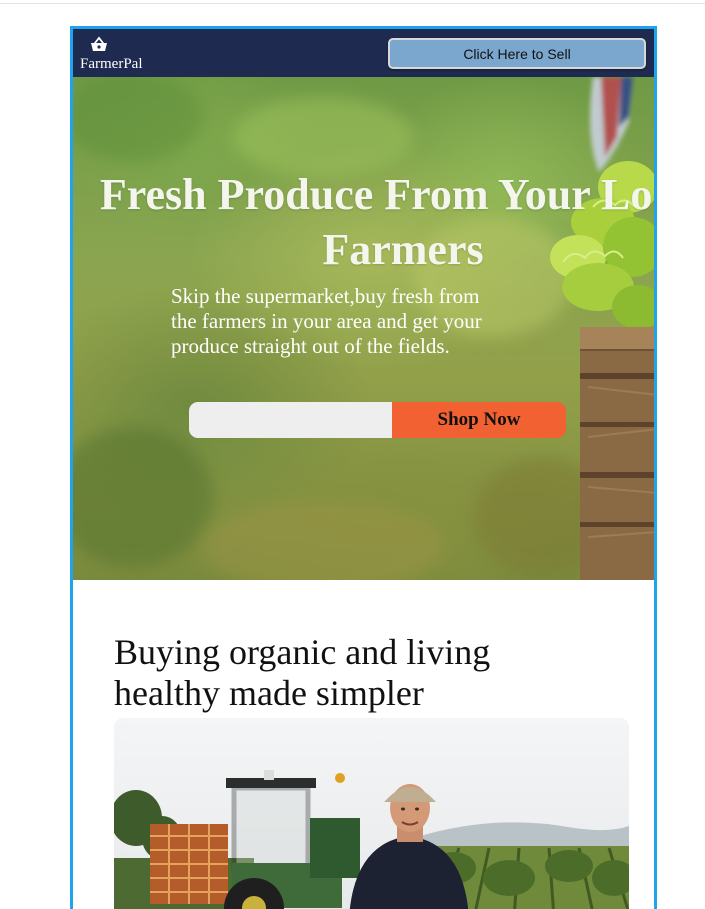 The width and height of the screenshot is (705, 909). Describe the element at coordinates (291, 420) in the screenshot. I see `shop-search-input` at that location.